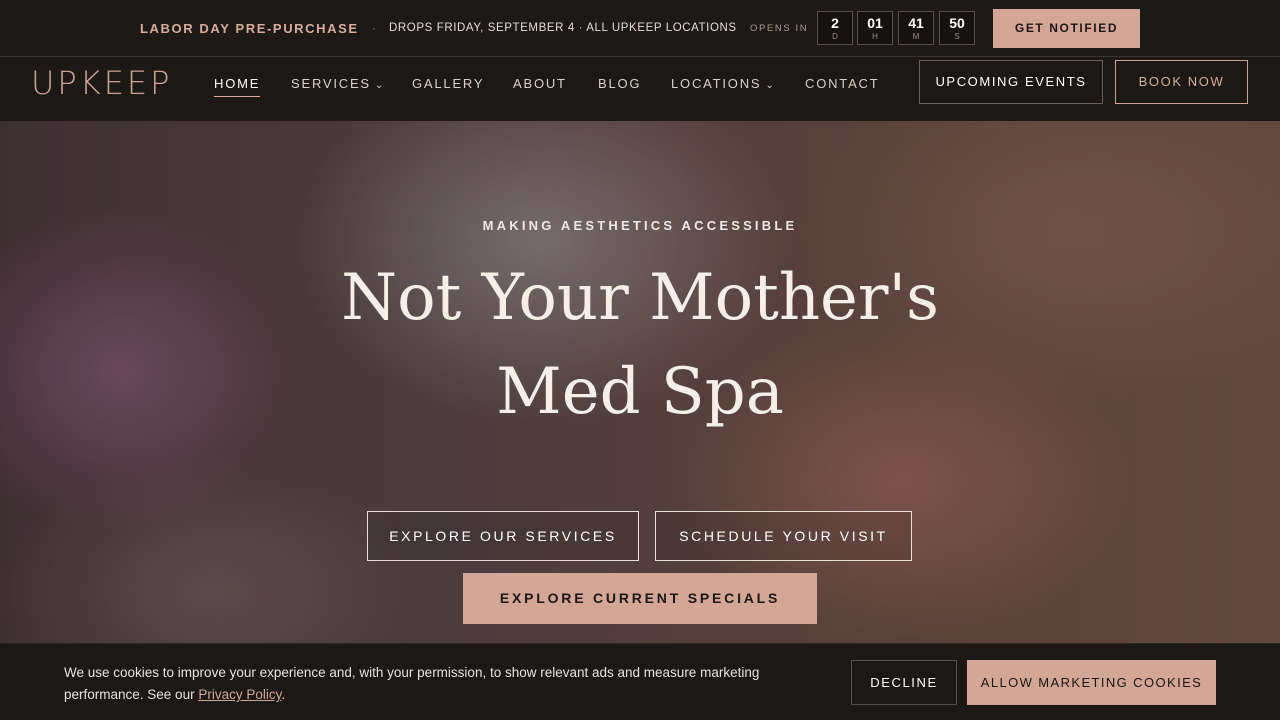 This screenshot has width=1280, height=720. Describe the element at coordinates (640, 598) in the screenshot. I see `explore-specials-button: EXPLORE CURRENT SPECIALS` at that location.